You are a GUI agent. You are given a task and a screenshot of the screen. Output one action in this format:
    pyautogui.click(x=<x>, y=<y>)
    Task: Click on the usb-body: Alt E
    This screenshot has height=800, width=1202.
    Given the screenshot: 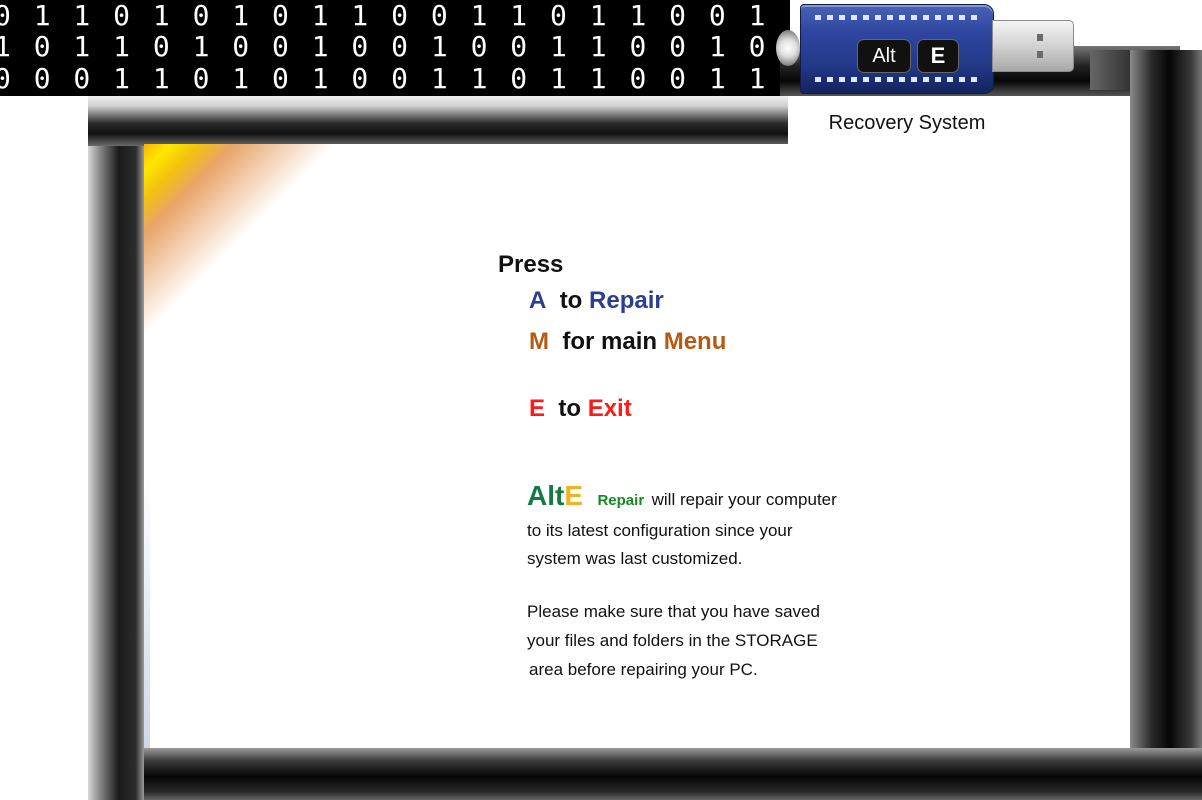 What is the action you would take?
    pyautogui.click(x=897, y=49)
    